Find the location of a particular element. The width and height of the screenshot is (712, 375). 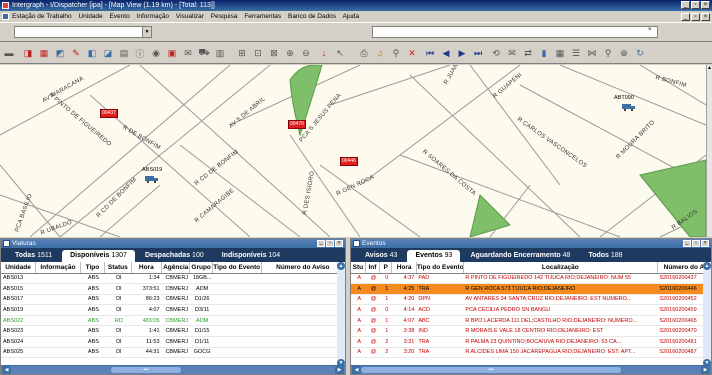

vehicles-vertical-scrollbar: ▲ ▼ is located at coordinates (341, 314).